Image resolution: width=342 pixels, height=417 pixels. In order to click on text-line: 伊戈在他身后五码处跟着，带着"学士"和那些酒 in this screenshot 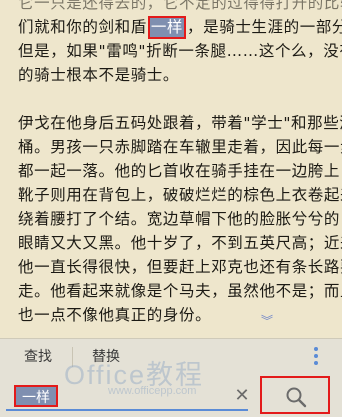, I will do `click(180, 123)`.